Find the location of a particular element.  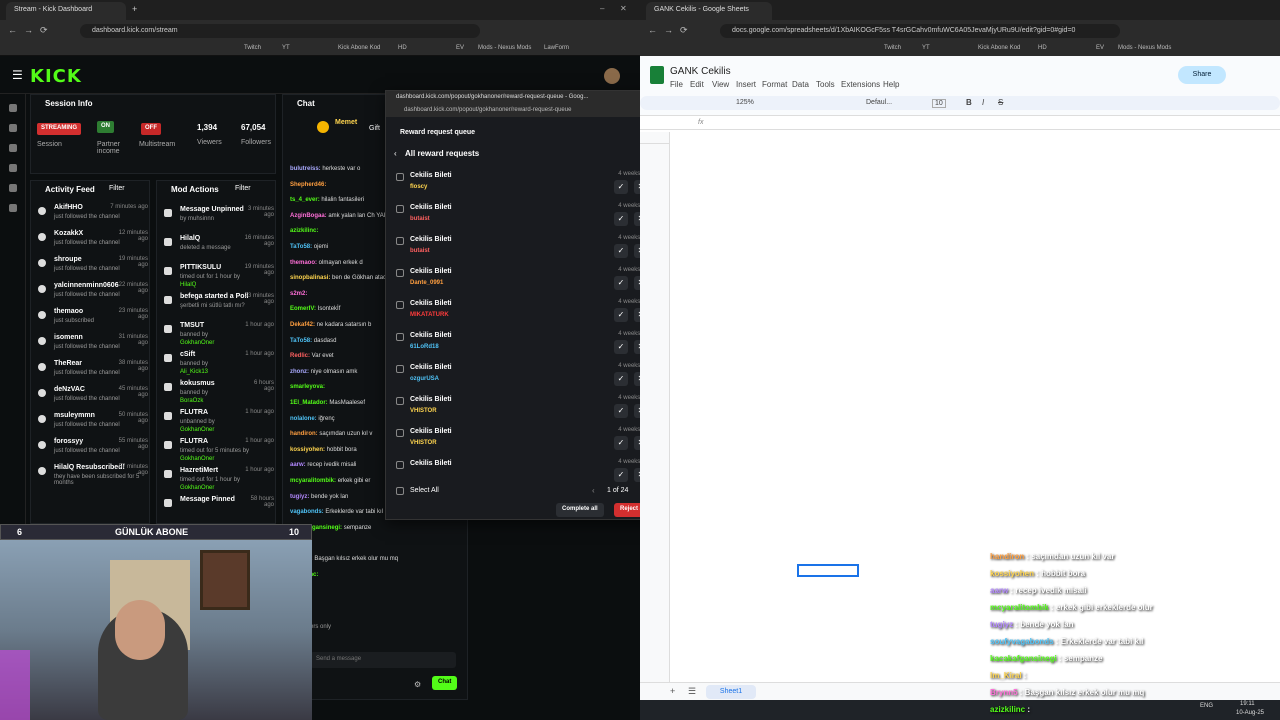

mod-action-item: HilalQ deleted a message 16 minutes ago is located at coordinates (218, 250).